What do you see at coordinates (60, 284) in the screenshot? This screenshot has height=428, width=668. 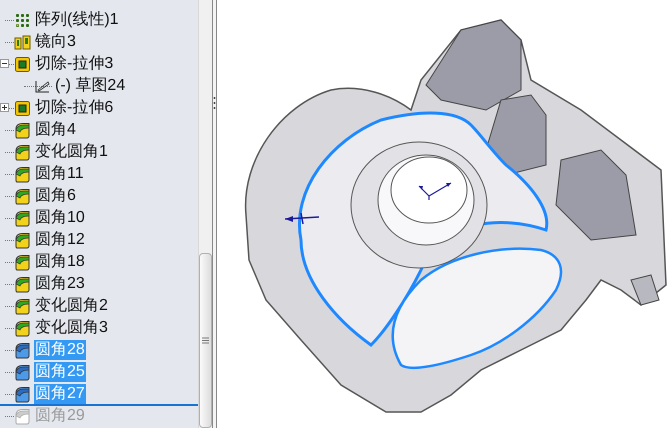 I see `feature-tree-item: 圆角23` at bounding box center [60, 284].